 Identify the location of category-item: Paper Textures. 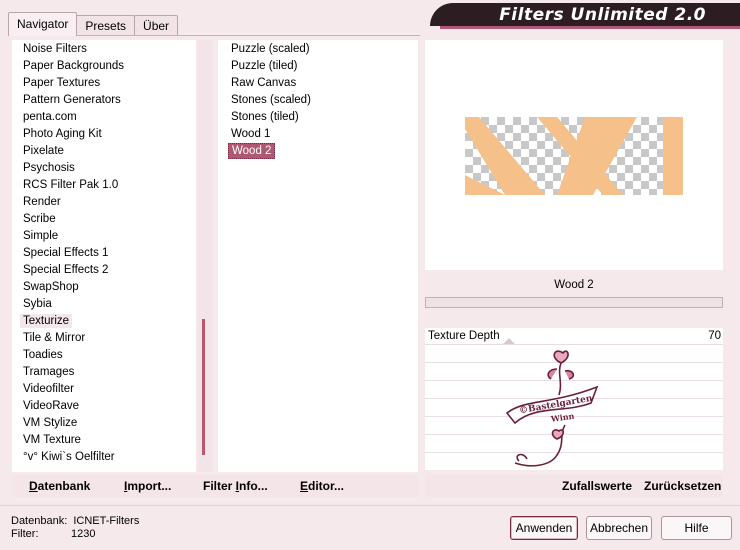
(104, 83).